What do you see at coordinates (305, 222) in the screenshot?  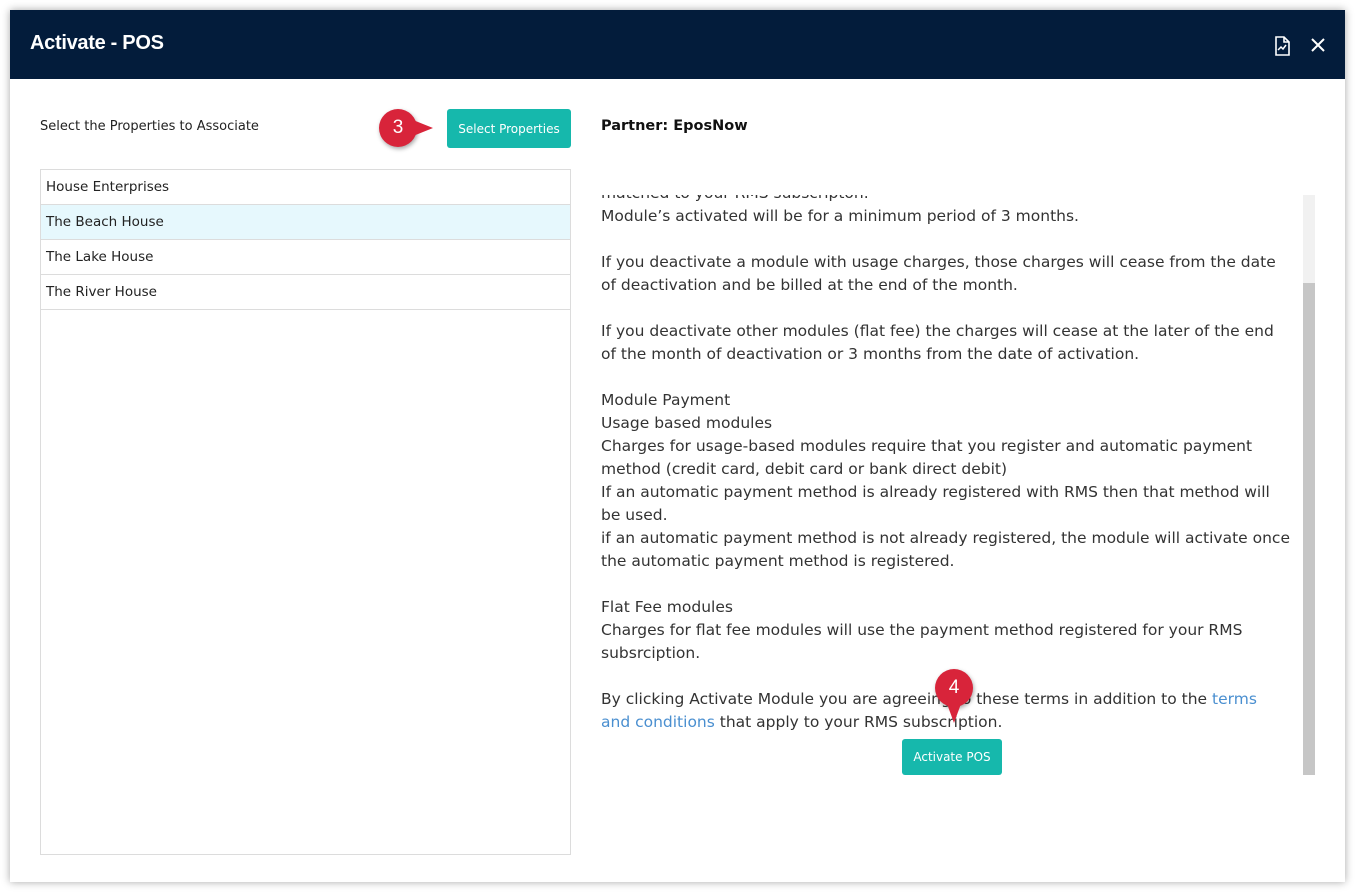 I see `list-item: The Beach House` at bounding box center [305, 222].